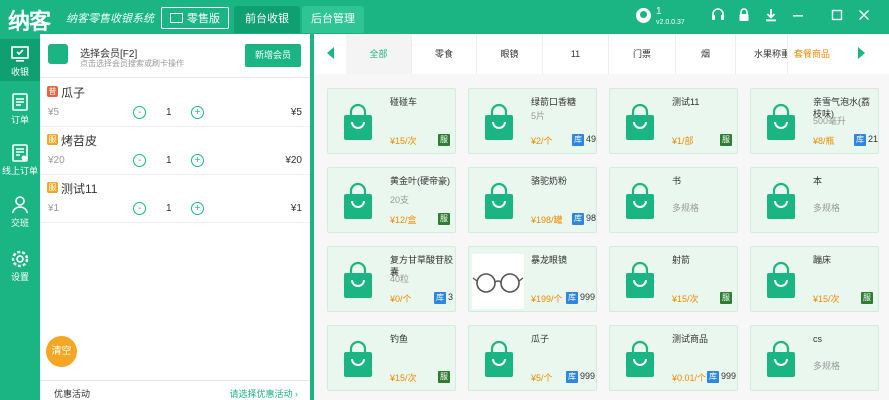 This screenshot has height=400, width=889. Describe the element at coordinates (706, 54) in the screenshot. I see `category-tab: 烟` at that location.